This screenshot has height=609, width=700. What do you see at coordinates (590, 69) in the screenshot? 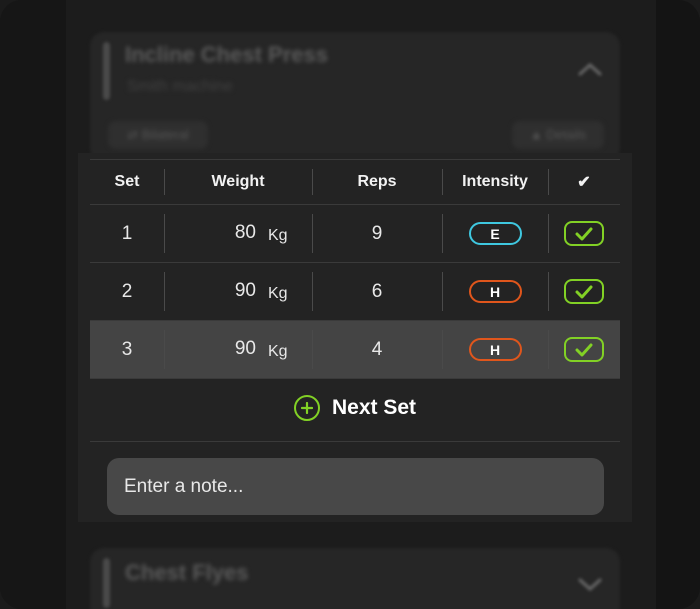
I see `chevron-up-icon` at bounding box center [590, 69].